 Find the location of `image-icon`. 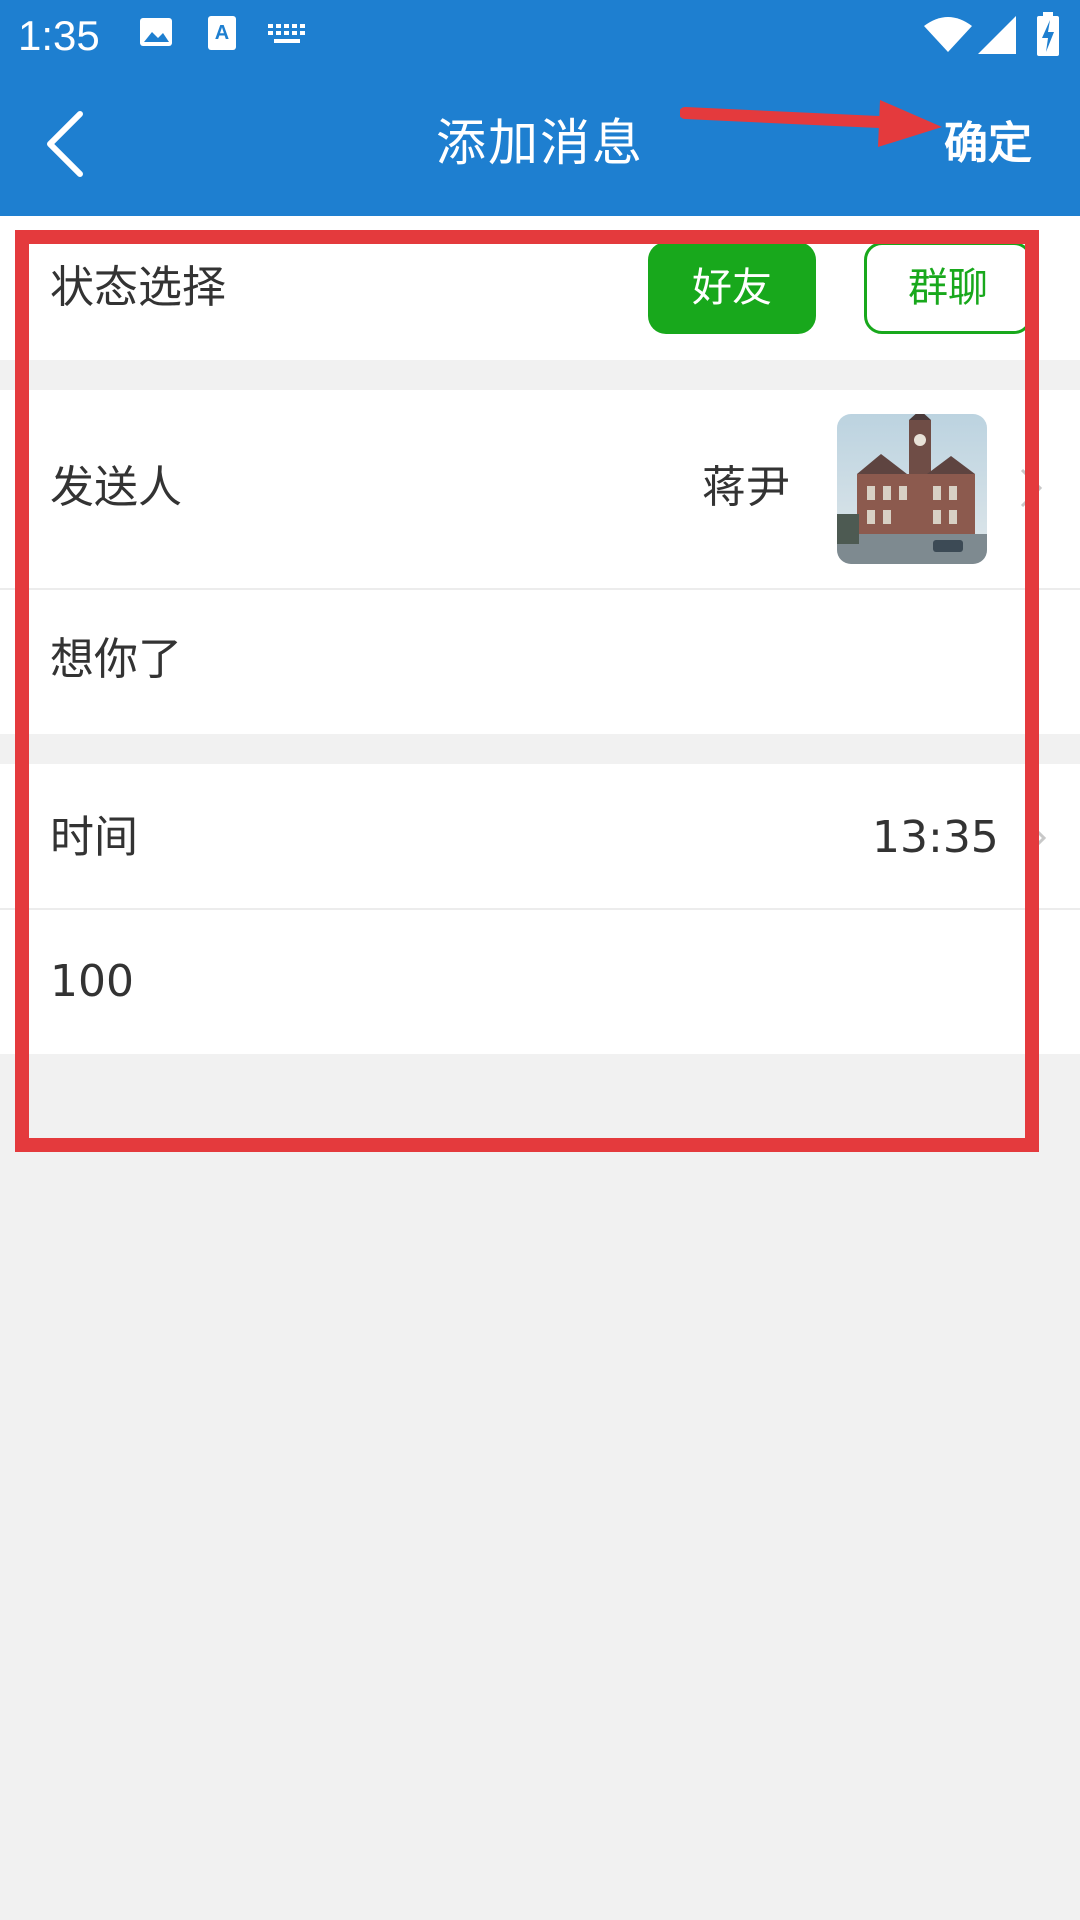

image-icon is located at coordinates (156, 32).